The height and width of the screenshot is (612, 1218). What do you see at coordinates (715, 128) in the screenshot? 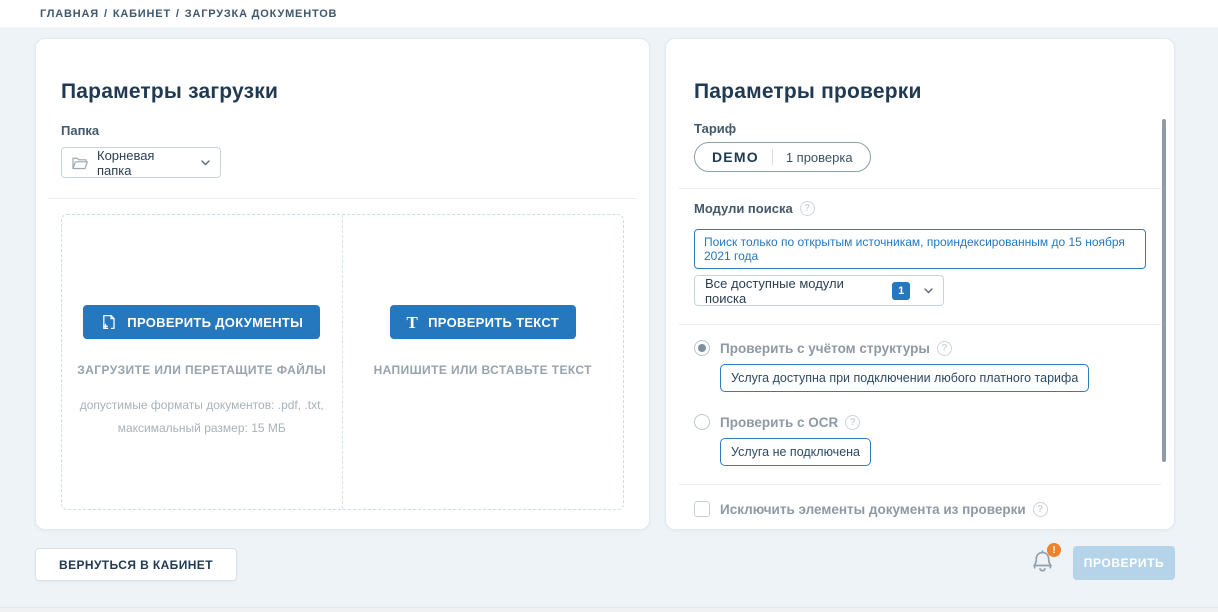
I see `tariff-label: Тариф` at bounding box center [715, 128].